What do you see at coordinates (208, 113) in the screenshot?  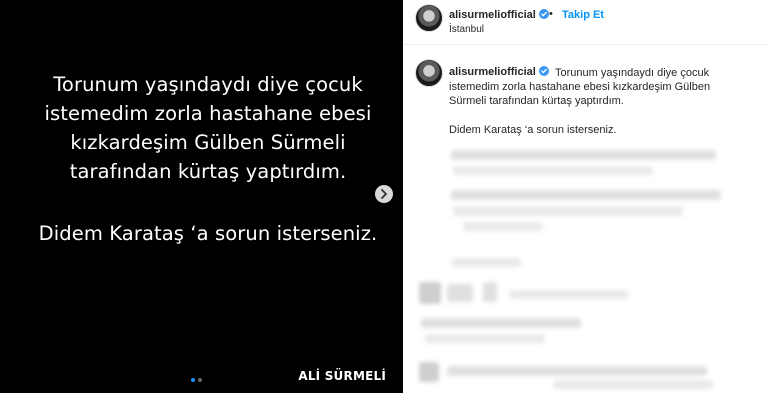 I see `media-text-line: istemedim zorla hastahane ebesi` at bounding box center [208, 113].